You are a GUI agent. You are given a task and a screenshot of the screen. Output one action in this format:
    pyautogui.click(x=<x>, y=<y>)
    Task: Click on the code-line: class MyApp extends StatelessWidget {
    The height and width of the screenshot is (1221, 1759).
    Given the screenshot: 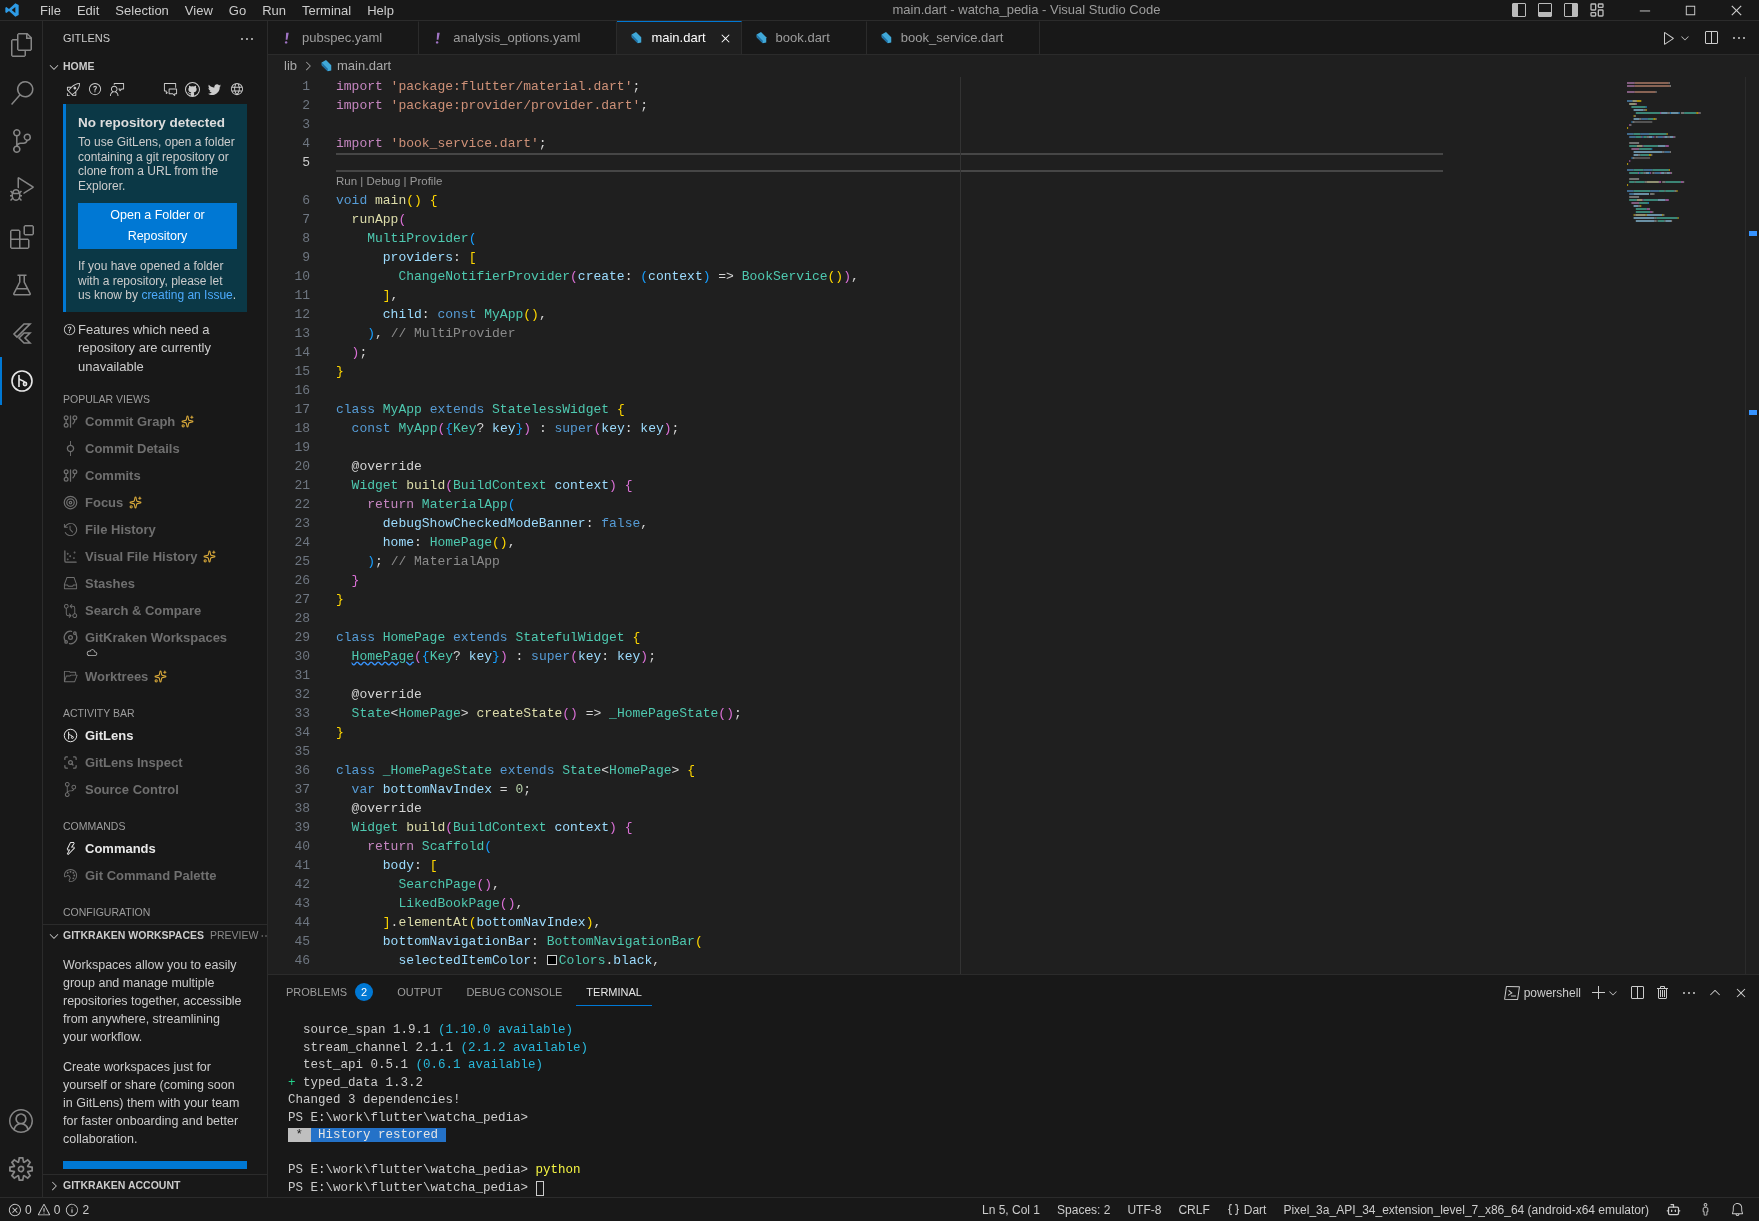 What is the action you would take?
    pyautogui.click(x=480, y=410)
    